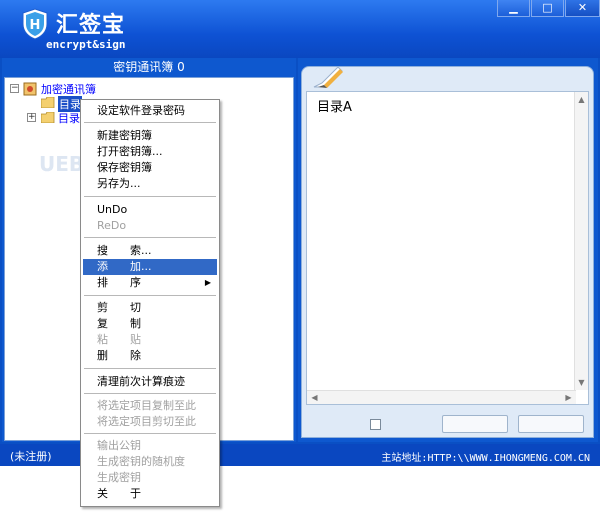  I want to click on menu-item-save-keybook: 保存密钥簿, so click(150, 168).